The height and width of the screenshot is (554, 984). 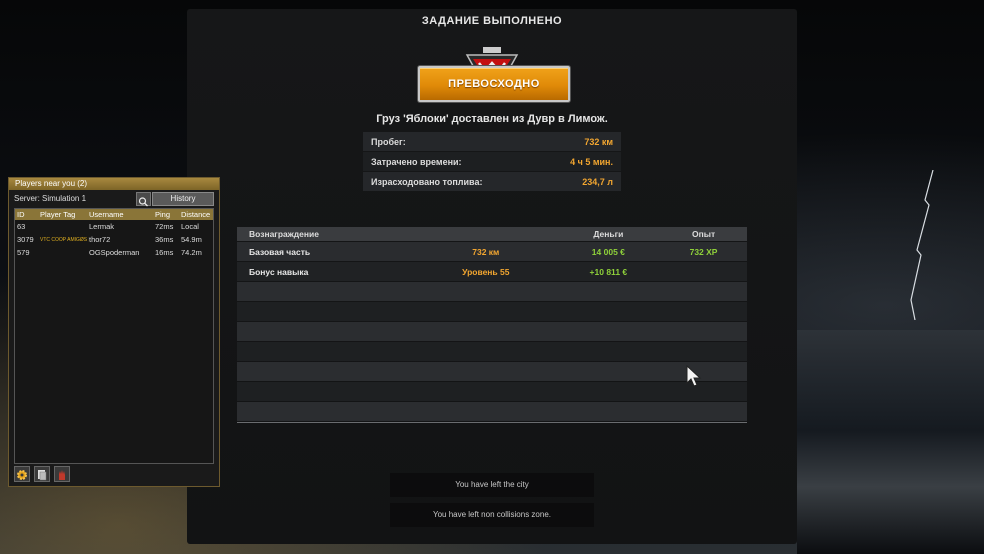 I want to click on document-icon, so click(x=42, y=475).